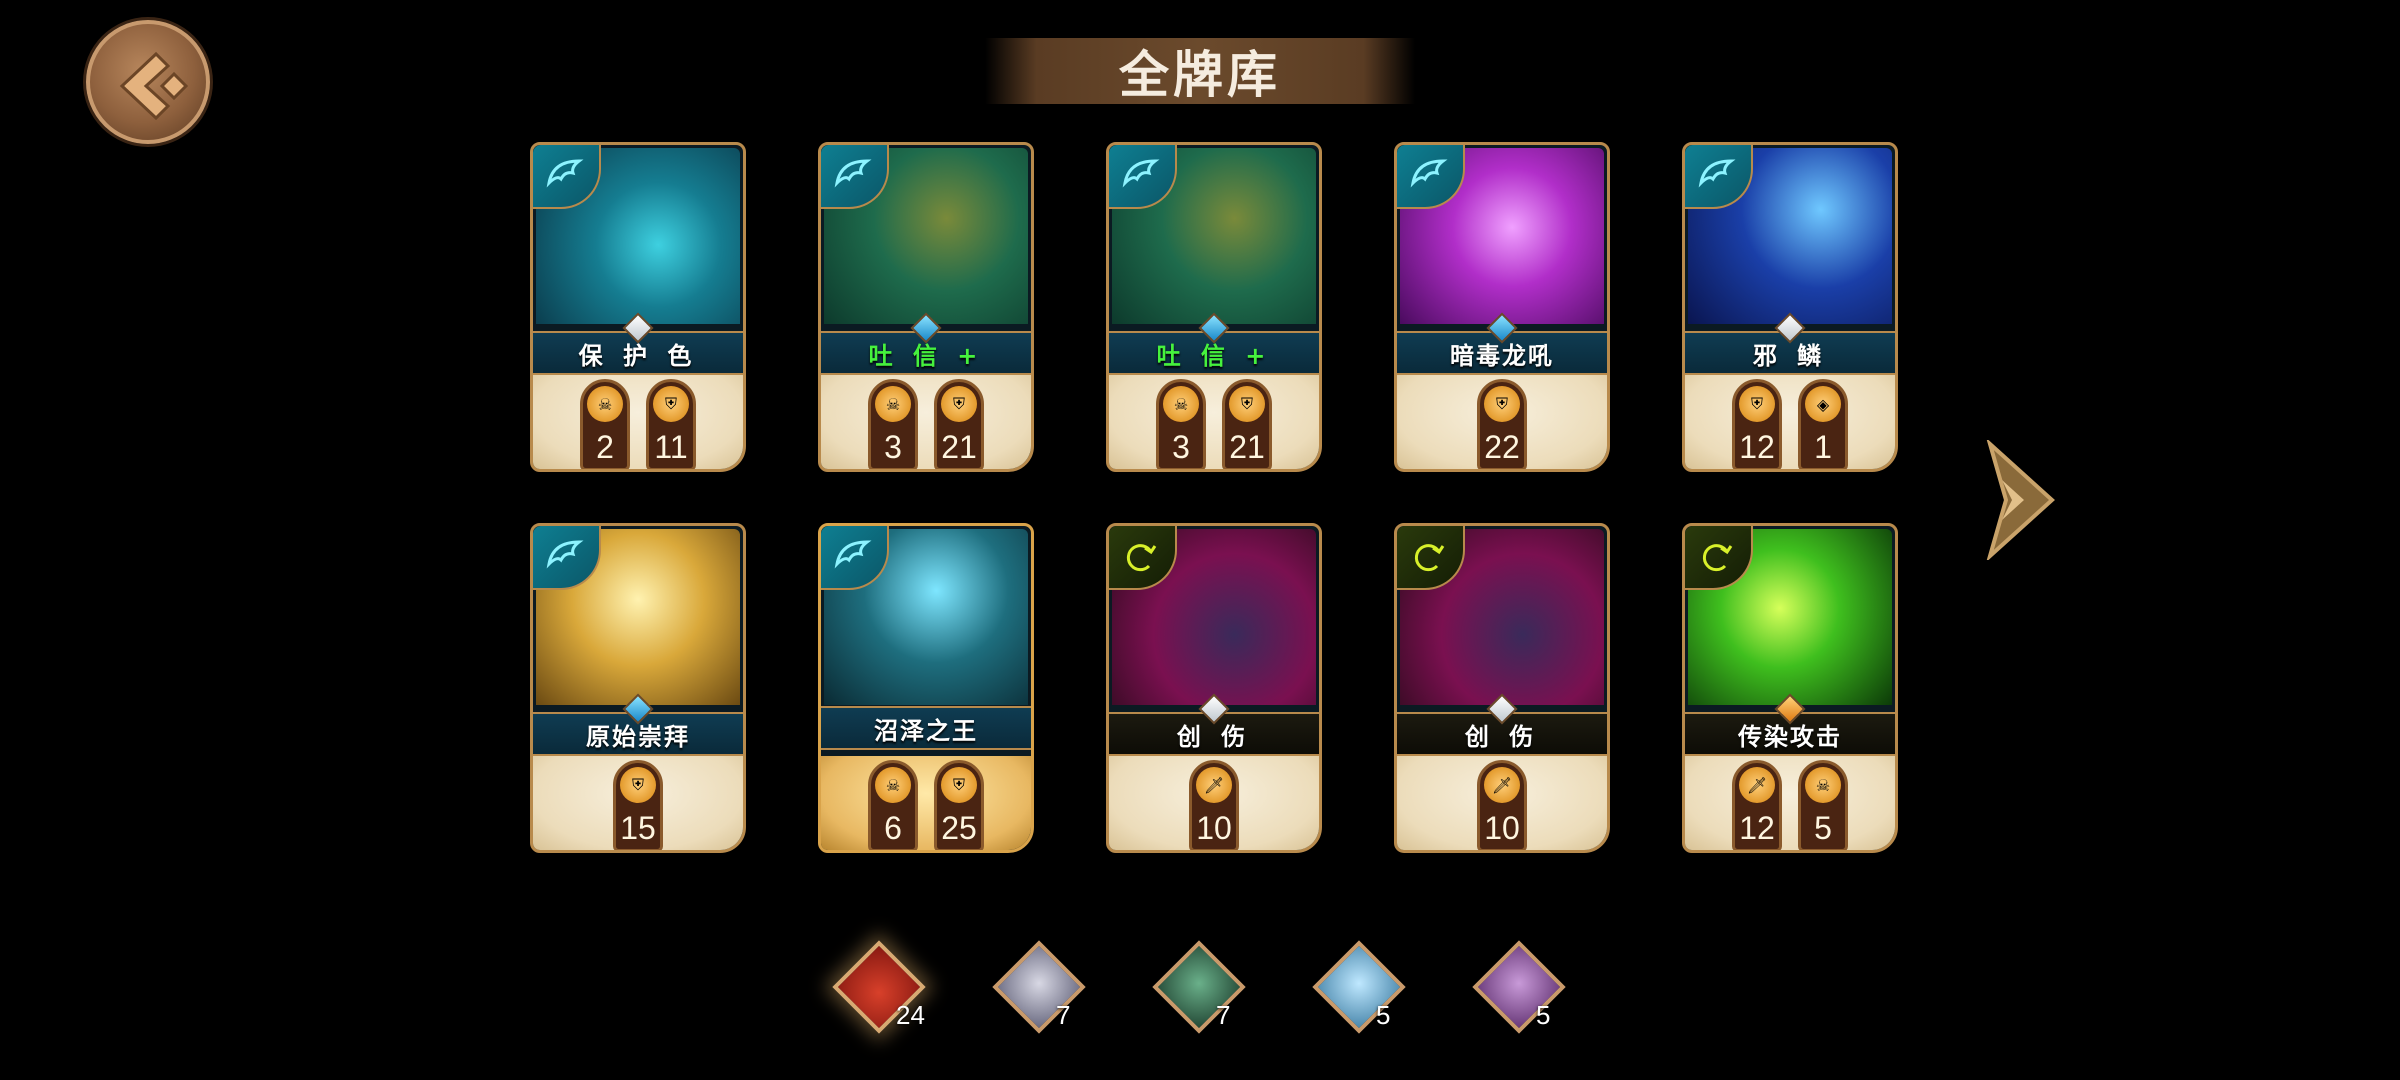 The height and width of the screenshot is (1080, 2400). Describe the element at coordinates (1823, 805) in the screenshot. I see `stat-skull: ☠ 5` at that location.